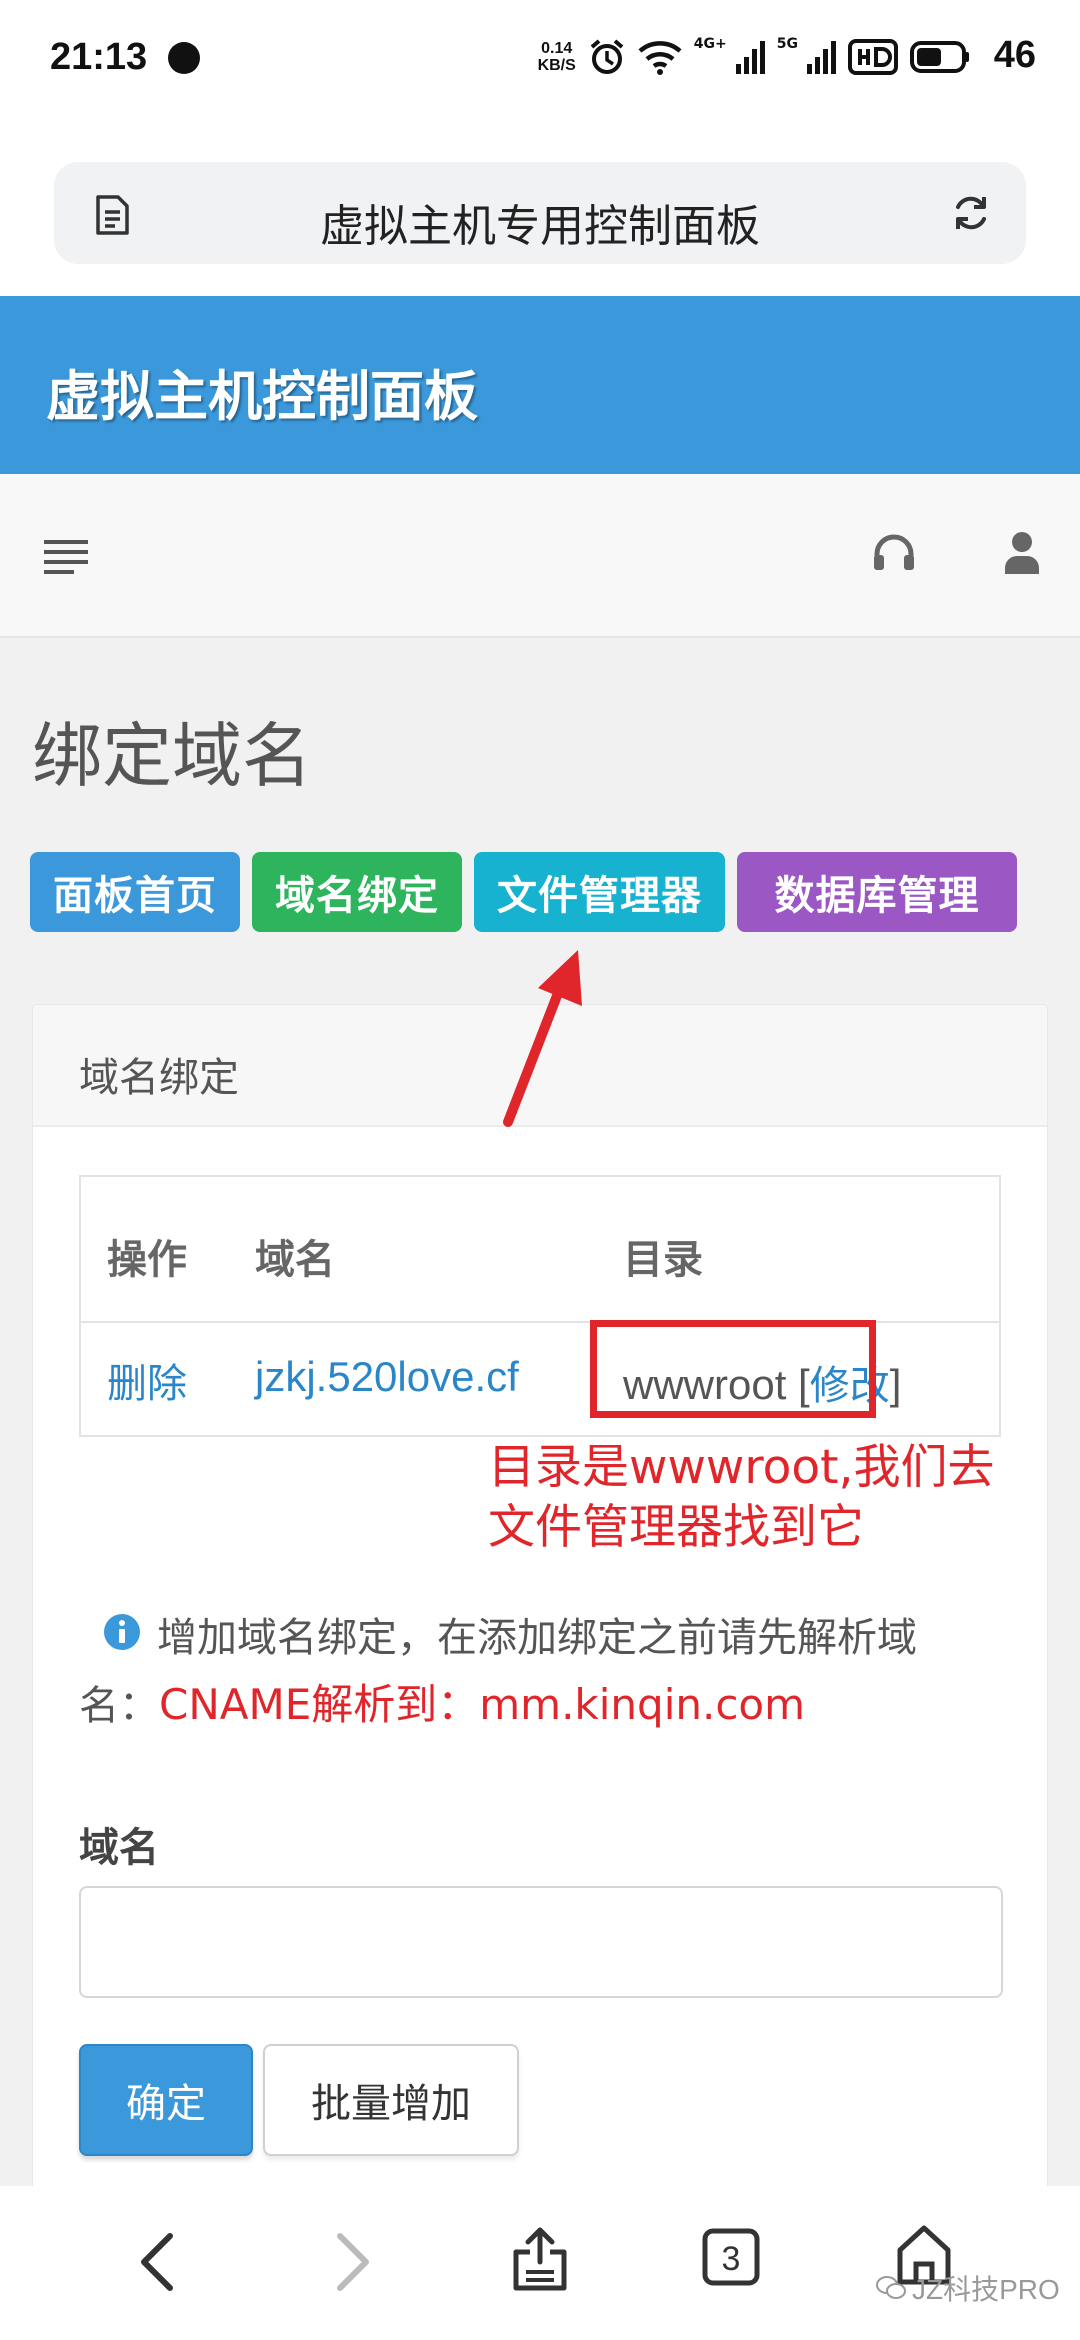 The height and width of the screenshot is (2340, 1080). Describe the element at coordinates (166, 2100) in the screenshot. I see `confirm-button: 确定` at that location.